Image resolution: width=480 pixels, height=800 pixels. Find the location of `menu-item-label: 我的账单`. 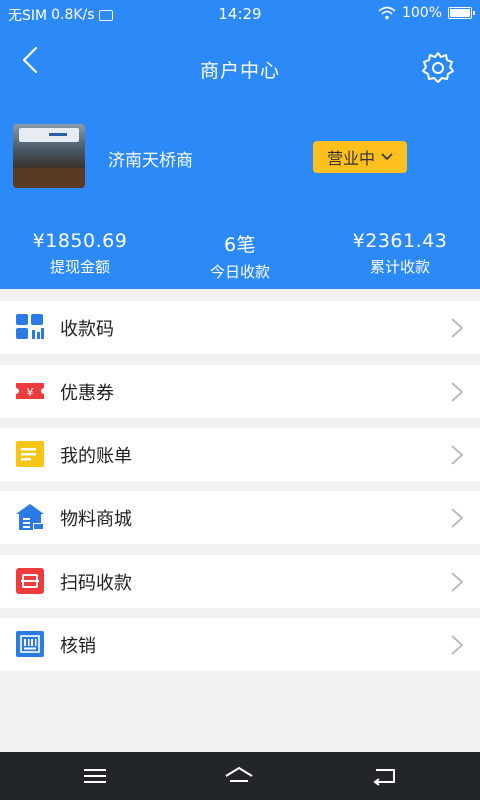

menu-item-label: 我的账单 is located at coordinates (96, 456).